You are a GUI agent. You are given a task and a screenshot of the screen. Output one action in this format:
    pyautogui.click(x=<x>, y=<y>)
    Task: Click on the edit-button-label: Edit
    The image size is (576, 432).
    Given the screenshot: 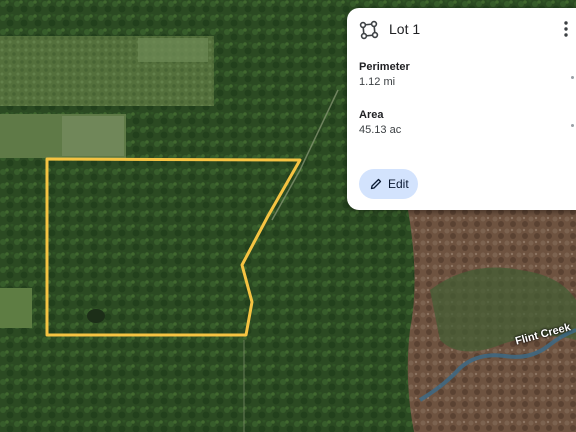 What is the action you would take?
    pyautogui.click(x=398, y=184)
    